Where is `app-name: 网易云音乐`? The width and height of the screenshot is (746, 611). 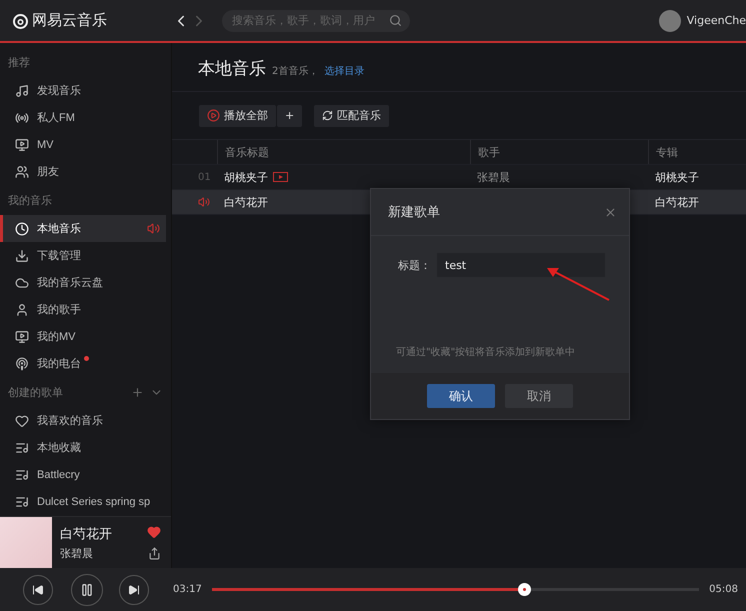 app-name: 网易云音乐 is located at coordinates (69, 20).